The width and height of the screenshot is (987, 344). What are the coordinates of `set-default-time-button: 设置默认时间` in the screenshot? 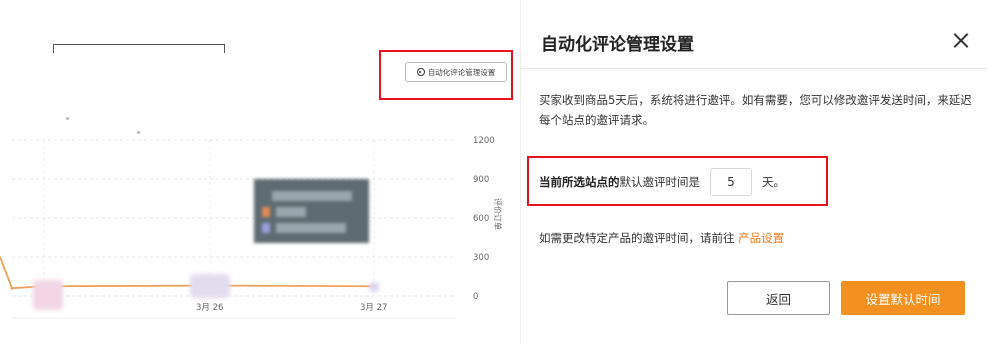 It's located at (903, 298).